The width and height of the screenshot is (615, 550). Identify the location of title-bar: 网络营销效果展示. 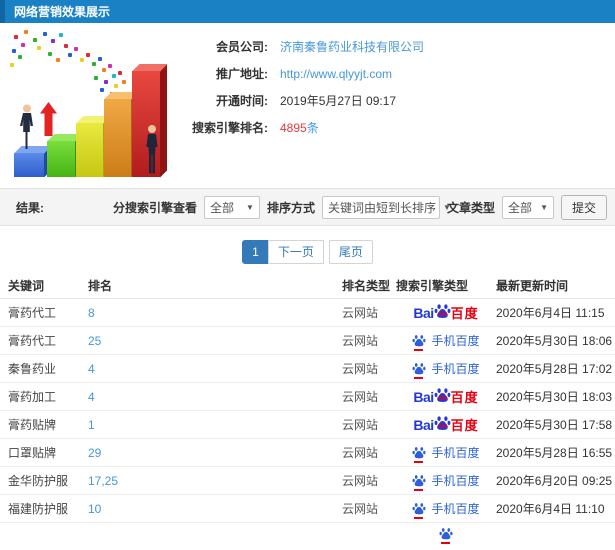
(307, 11).